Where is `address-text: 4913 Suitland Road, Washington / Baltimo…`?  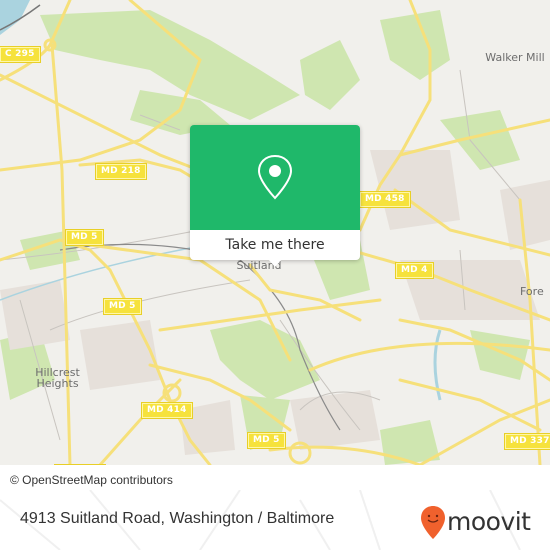
address-text: 4913 Suitland Road, Washington / Baltimo… is located at coordinates (177, 518).